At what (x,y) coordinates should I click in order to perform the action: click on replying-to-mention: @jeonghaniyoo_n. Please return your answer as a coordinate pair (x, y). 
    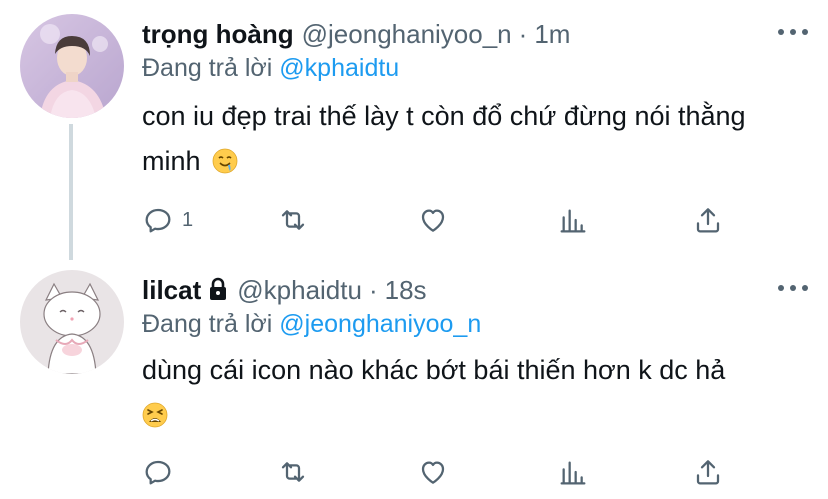
    Looking at the image, I should click on (380, 324).